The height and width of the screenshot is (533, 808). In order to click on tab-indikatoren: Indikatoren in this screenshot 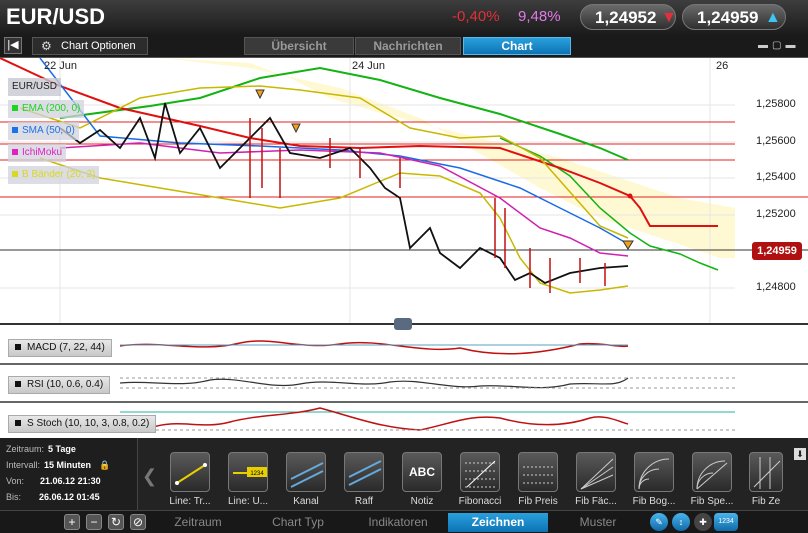, I will do `click(398, 522)`.